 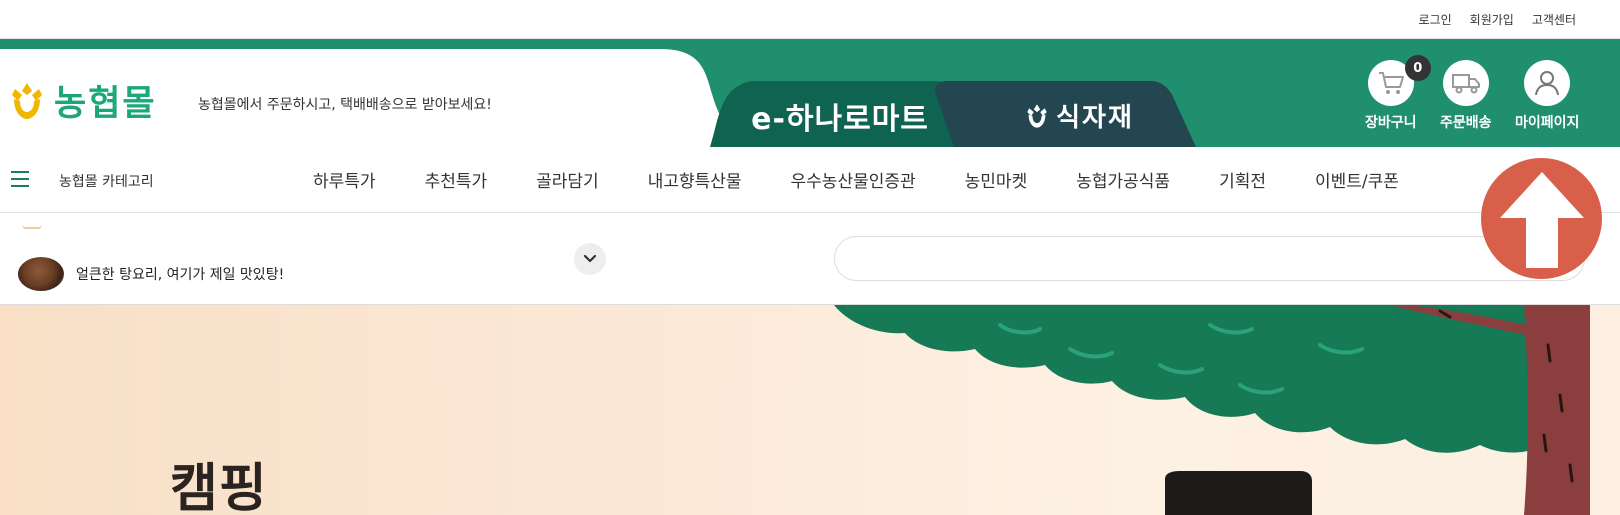 I want to click on nav-item-event-coupon: 이벤트/쿠폰, so click(x=1357, y=179).